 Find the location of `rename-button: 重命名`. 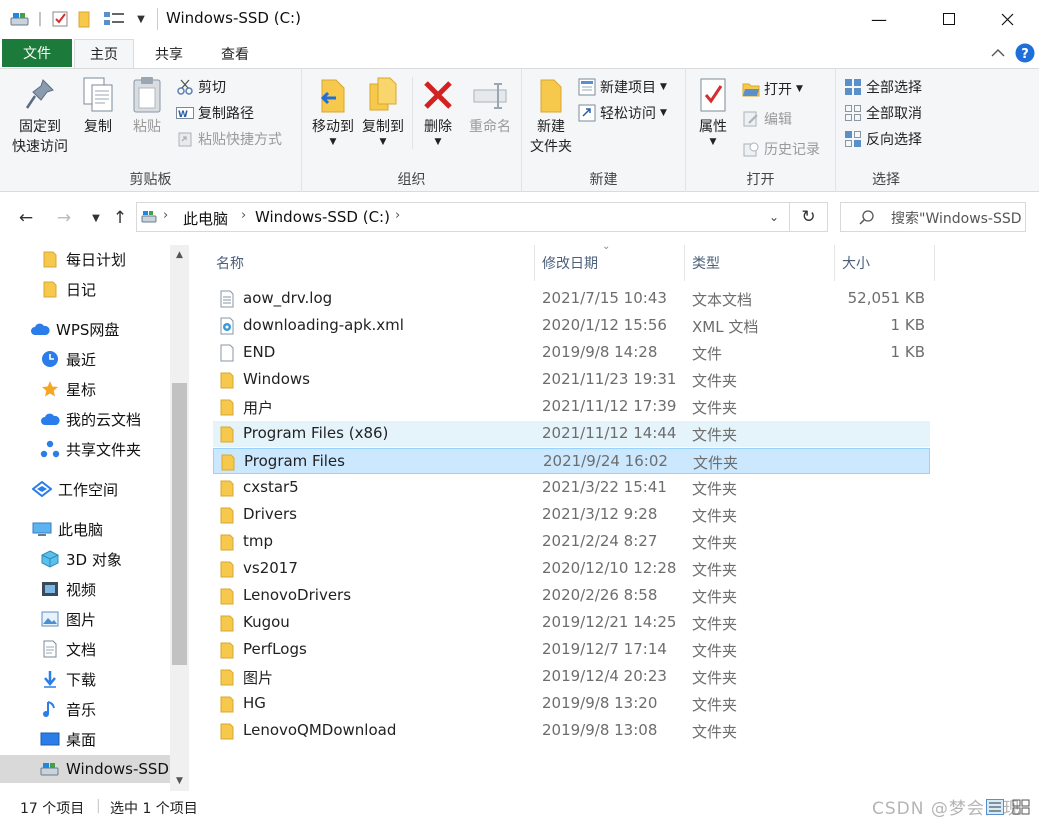

rename-button: 重命名 is located at coordinates (490, 106).